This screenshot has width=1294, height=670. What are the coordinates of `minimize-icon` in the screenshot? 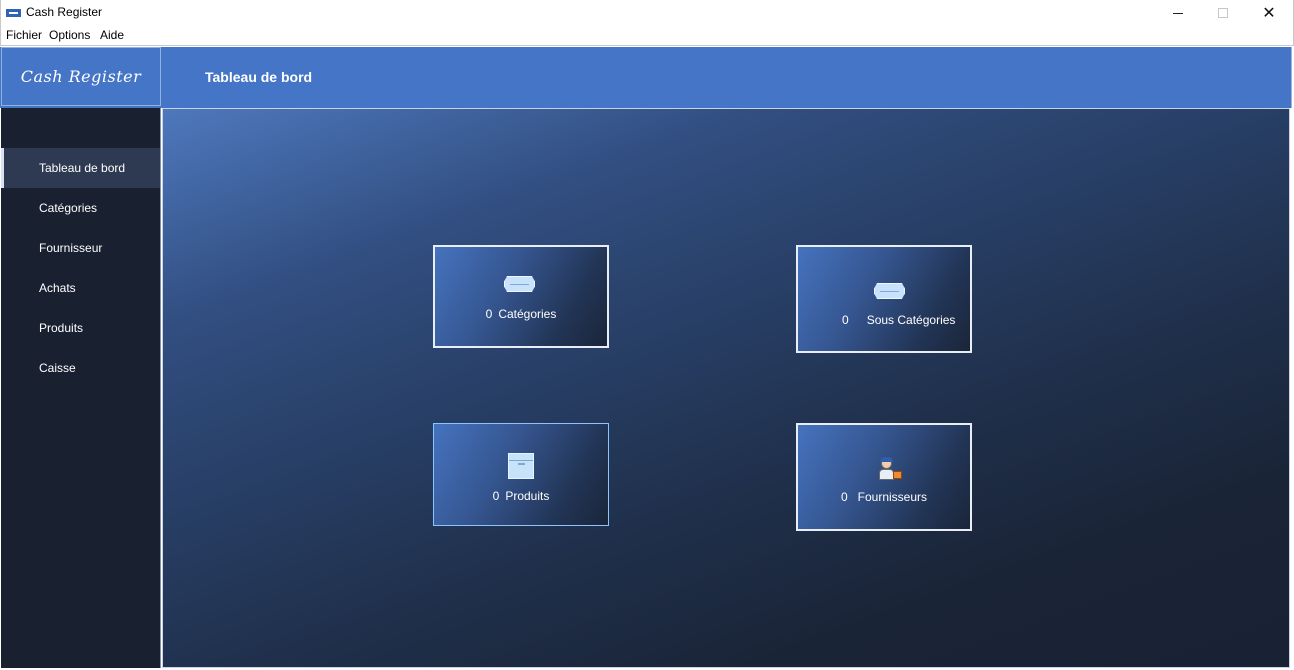 It's located at (1178, 13).